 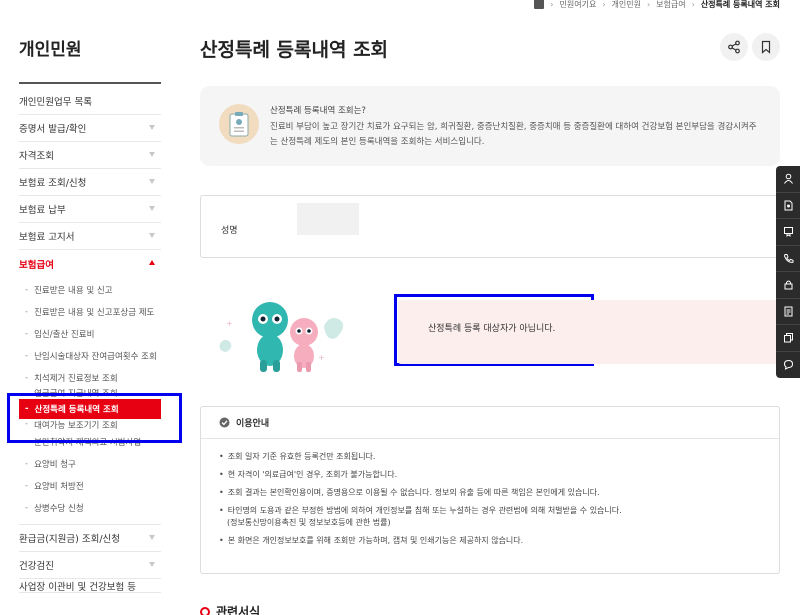 I want to click on sidebar-item-premium-inquiry: 보험료 조회/신청, so click(x=90, y=182).